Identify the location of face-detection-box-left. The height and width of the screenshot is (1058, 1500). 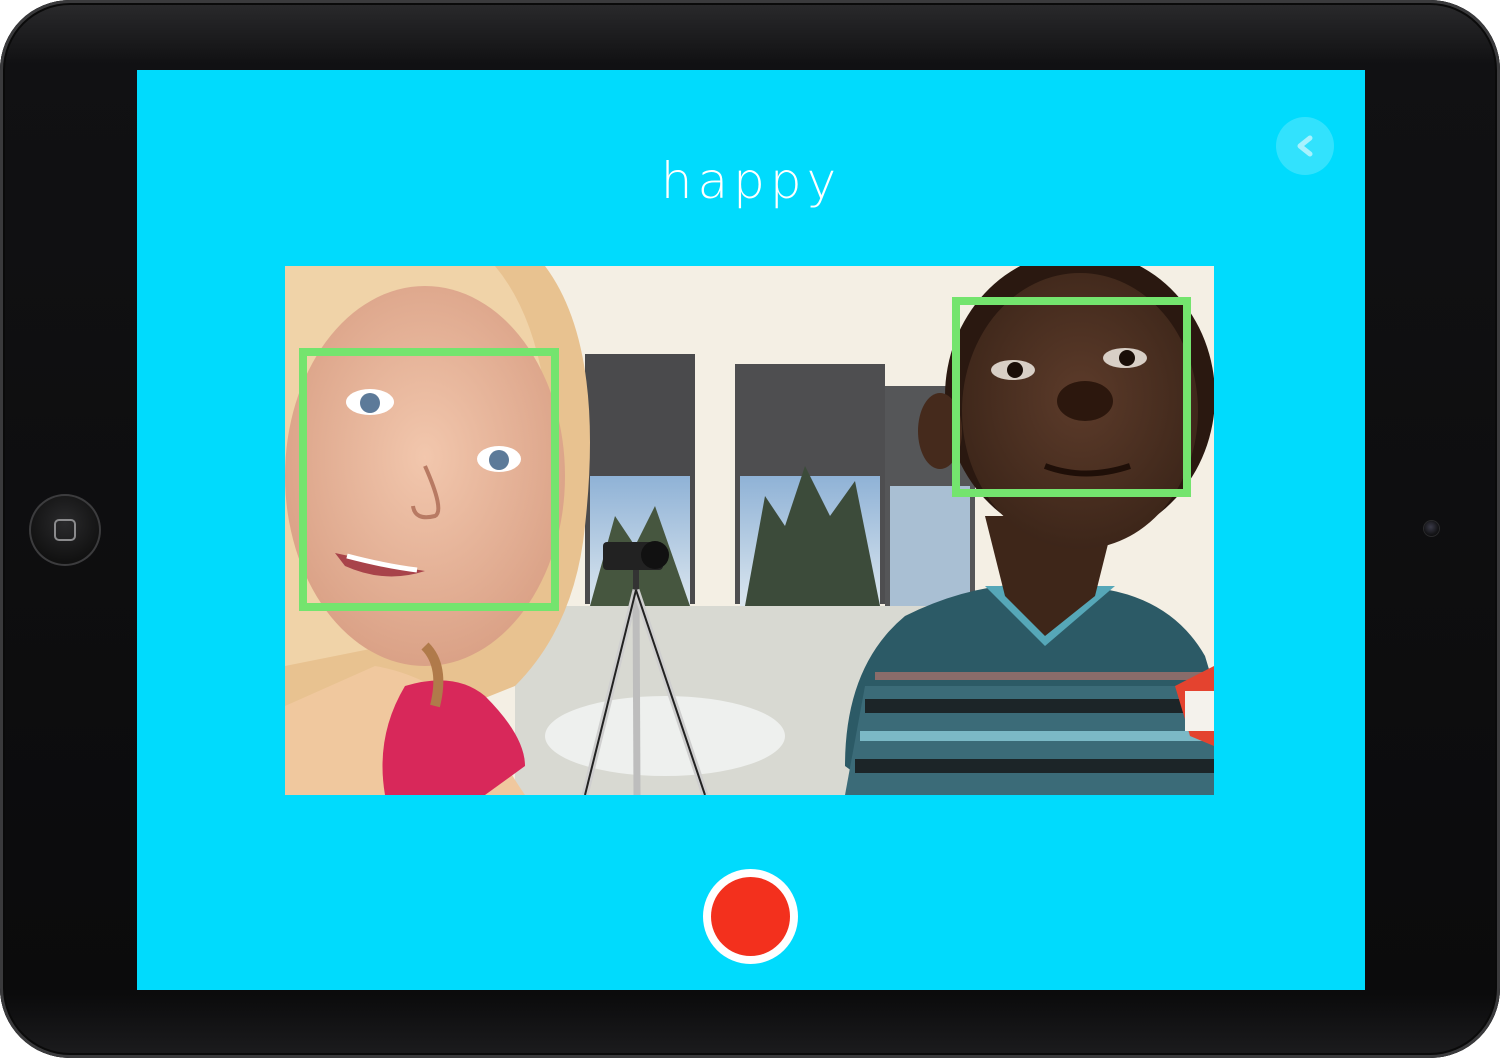
(429, 479).